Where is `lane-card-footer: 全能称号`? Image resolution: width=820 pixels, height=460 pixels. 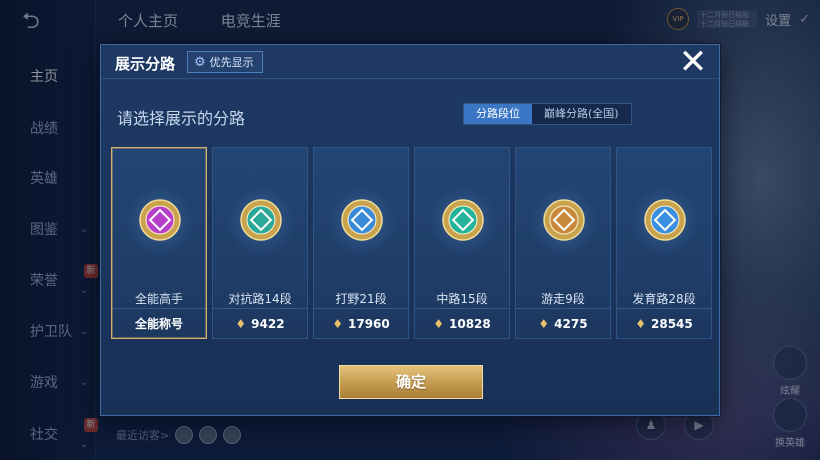
lane-card-footer: 全能称号 is located at coordinates (159, 323).